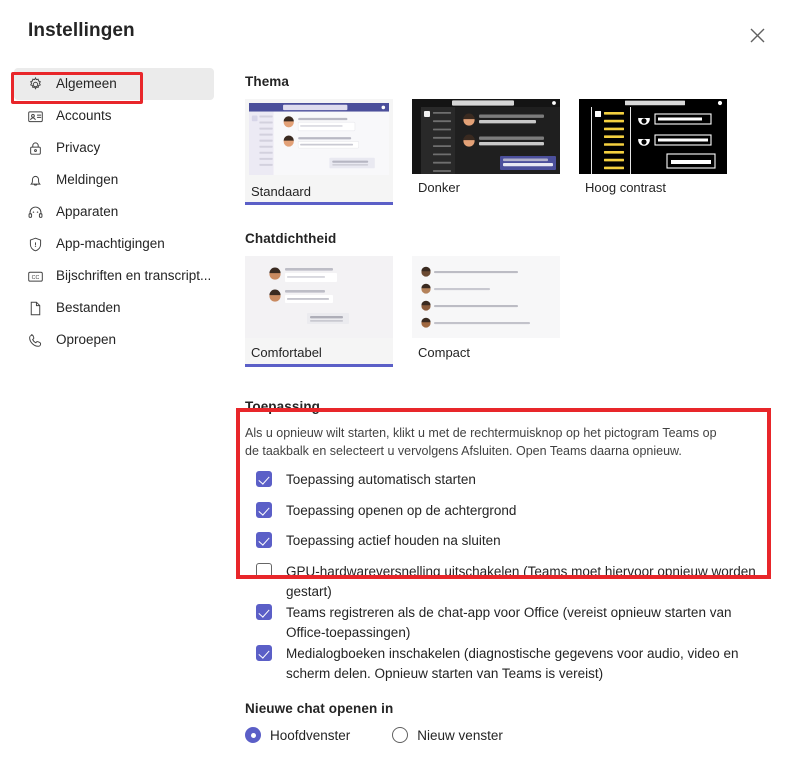  What do you see at coordinates (78, 148) in the screenshot?
I see `sidebar-item-label: Privacy` at bounding box center [78, 148].